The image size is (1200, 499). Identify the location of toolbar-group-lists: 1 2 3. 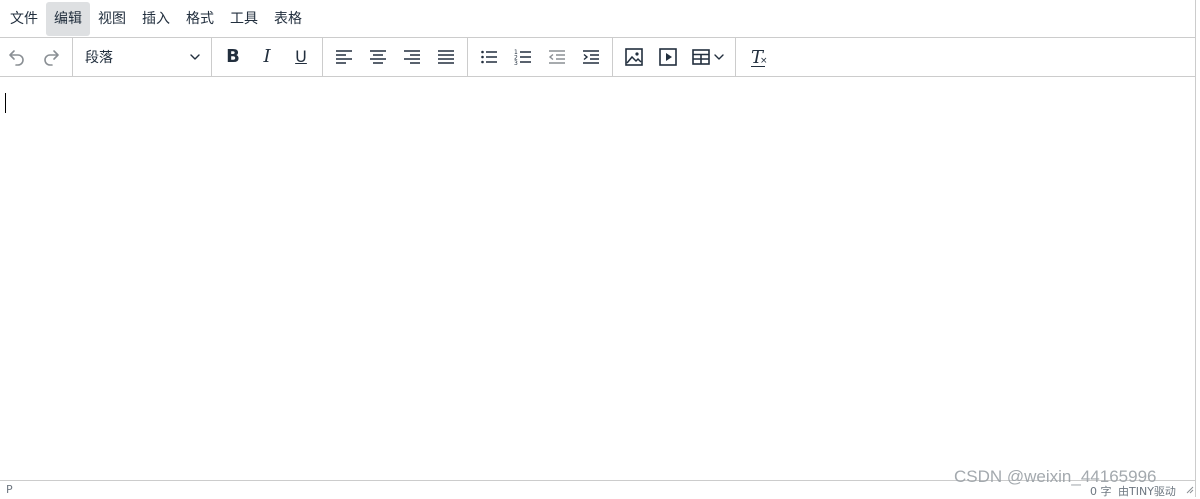
(540, 57).